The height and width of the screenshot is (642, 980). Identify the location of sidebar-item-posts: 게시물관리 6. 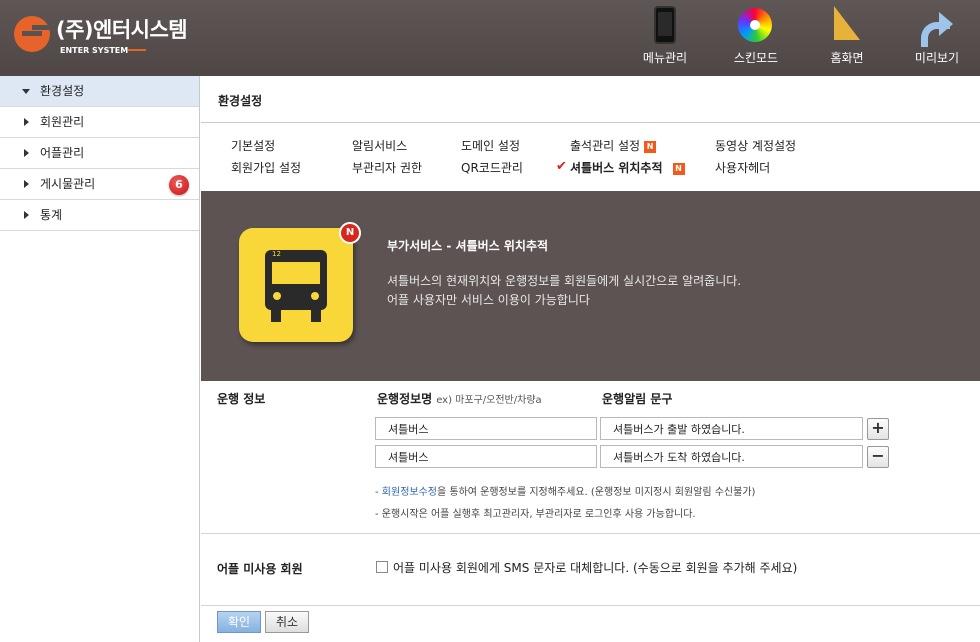
(99, 184).